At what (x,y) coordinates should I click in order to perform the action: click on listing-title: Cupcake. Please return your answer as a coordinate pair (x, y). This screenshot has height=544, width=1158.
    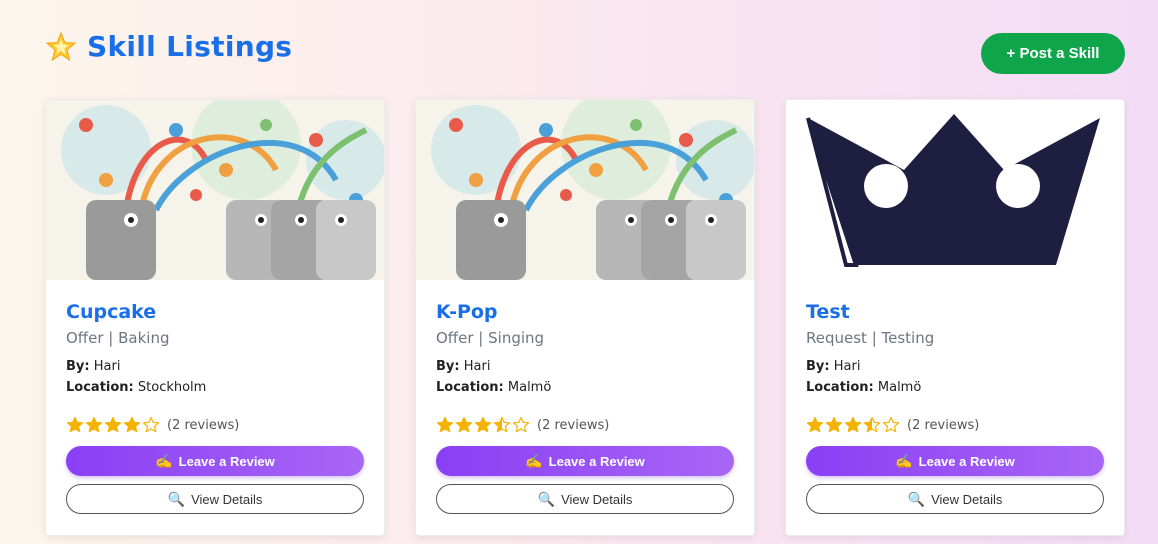
    Looking at the image, I should click on (215, 312).